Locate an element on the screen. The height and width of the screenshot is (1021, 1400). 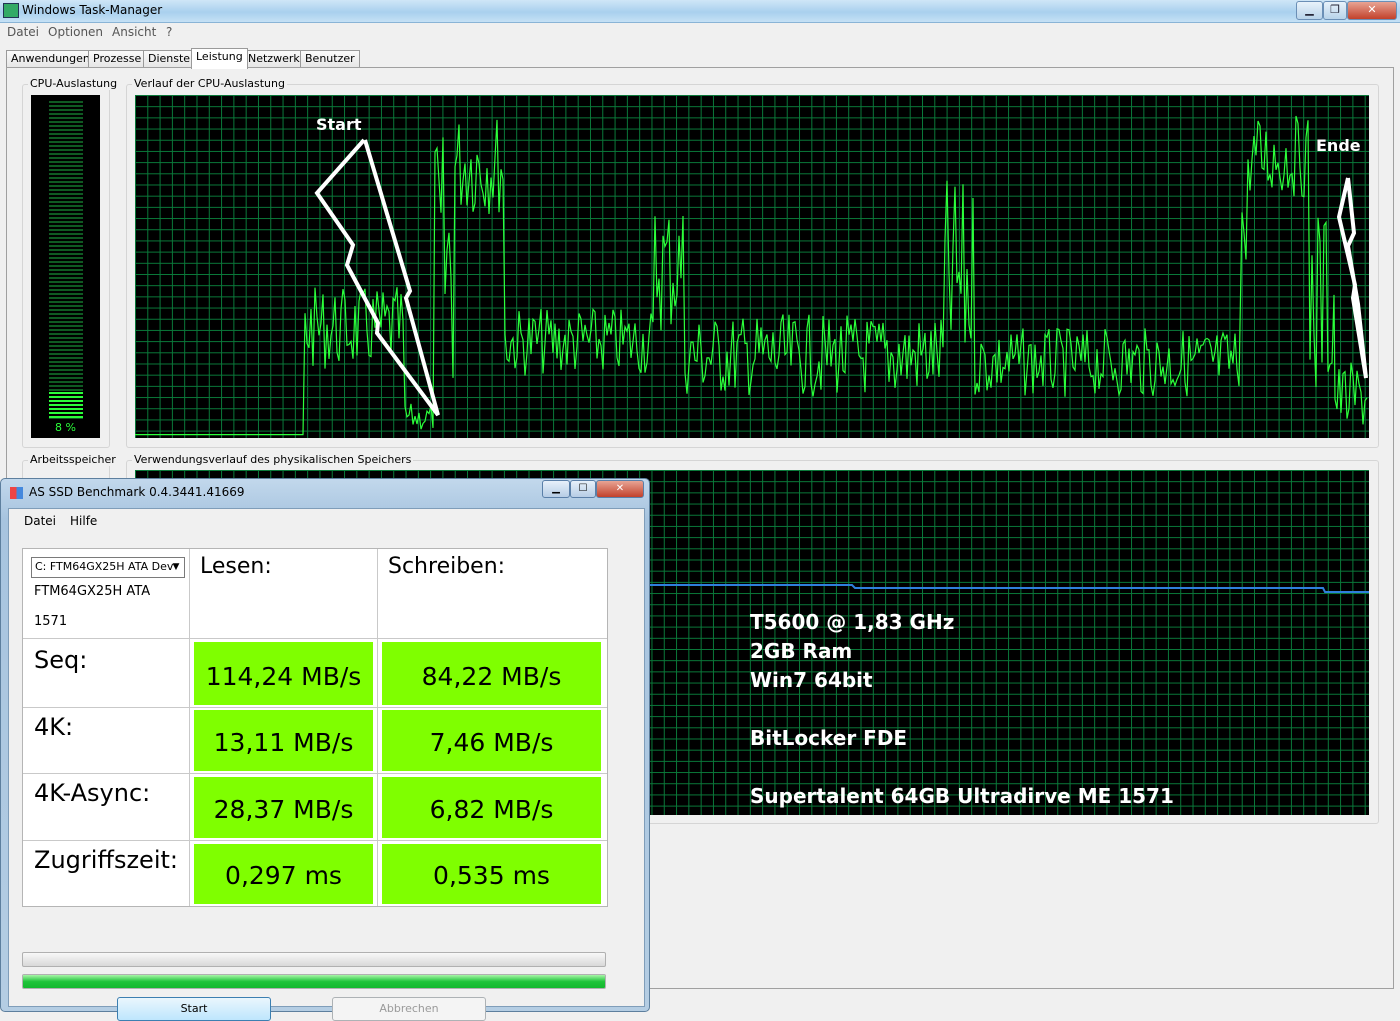
tab-anwendungen: Anwendungen is located at coordinates (50, 59).